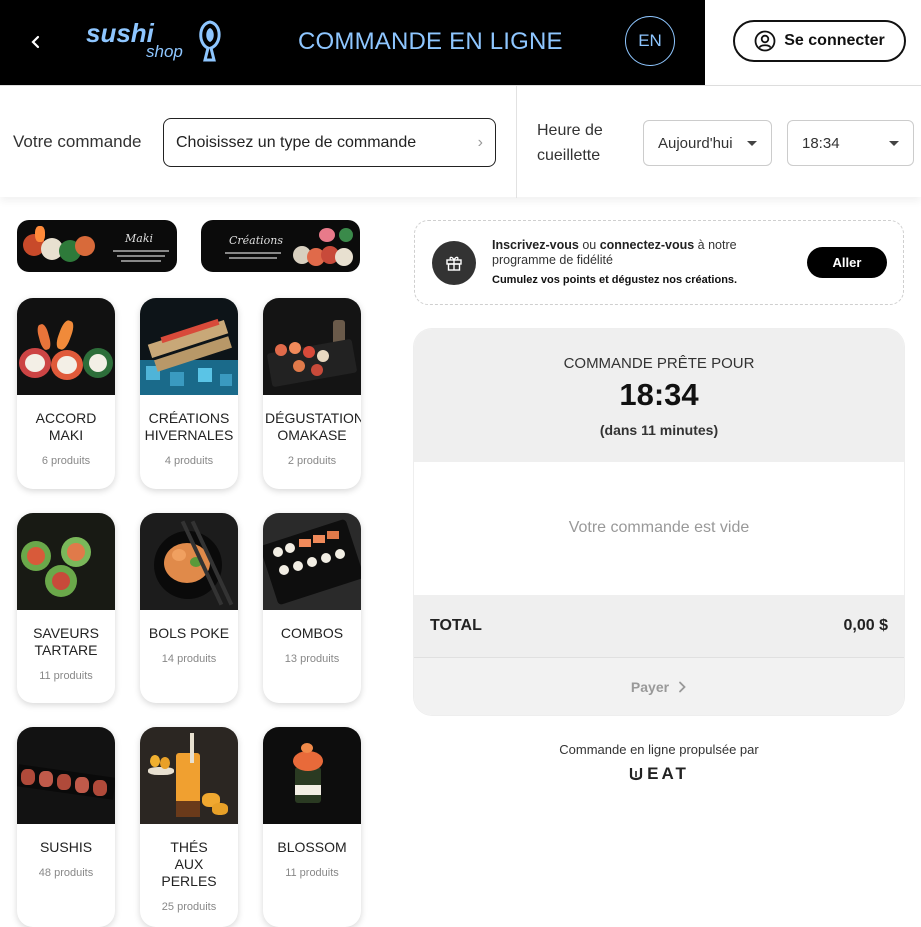 This screenshot has width=921, height=927. I want to click on gift-icon, so click(454, 263).